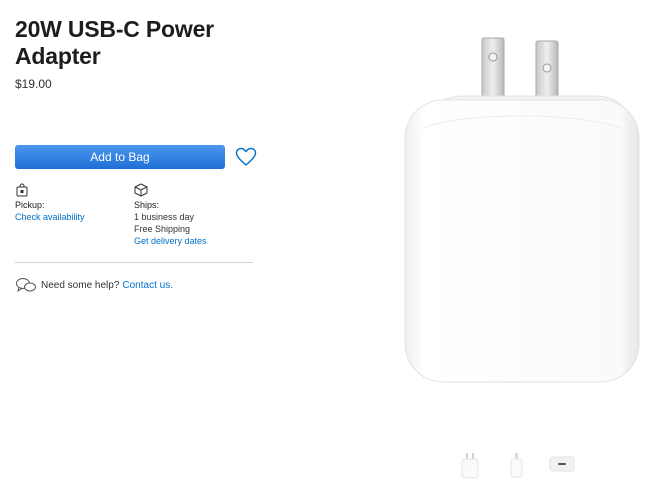  Describe the element at coordinates (50, 203) in the screenshot. I see `pickup-section: Pickup: Check availability` at that location.